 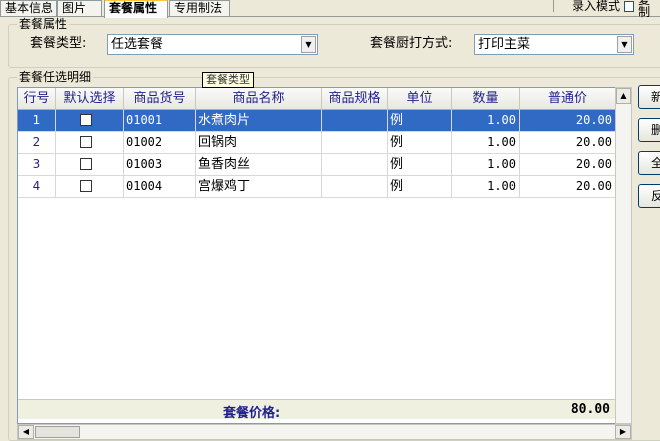 I want to click on col-header-default: 默认选择, so click(x=90, y=99).